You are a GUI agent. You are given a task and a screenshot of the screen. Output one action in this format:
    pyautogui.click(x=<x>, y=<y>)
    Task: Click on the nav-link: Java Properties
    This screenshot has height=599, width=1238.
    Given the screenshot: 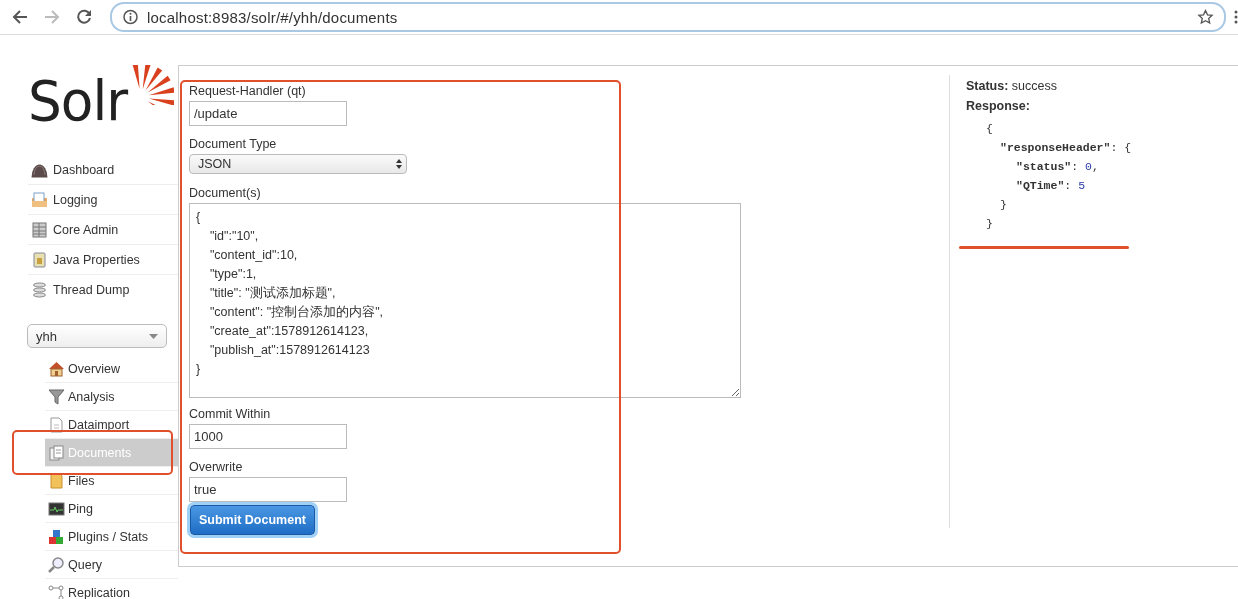 What is the action you would take?
    pyautogui.click(x=96, y=259)
    